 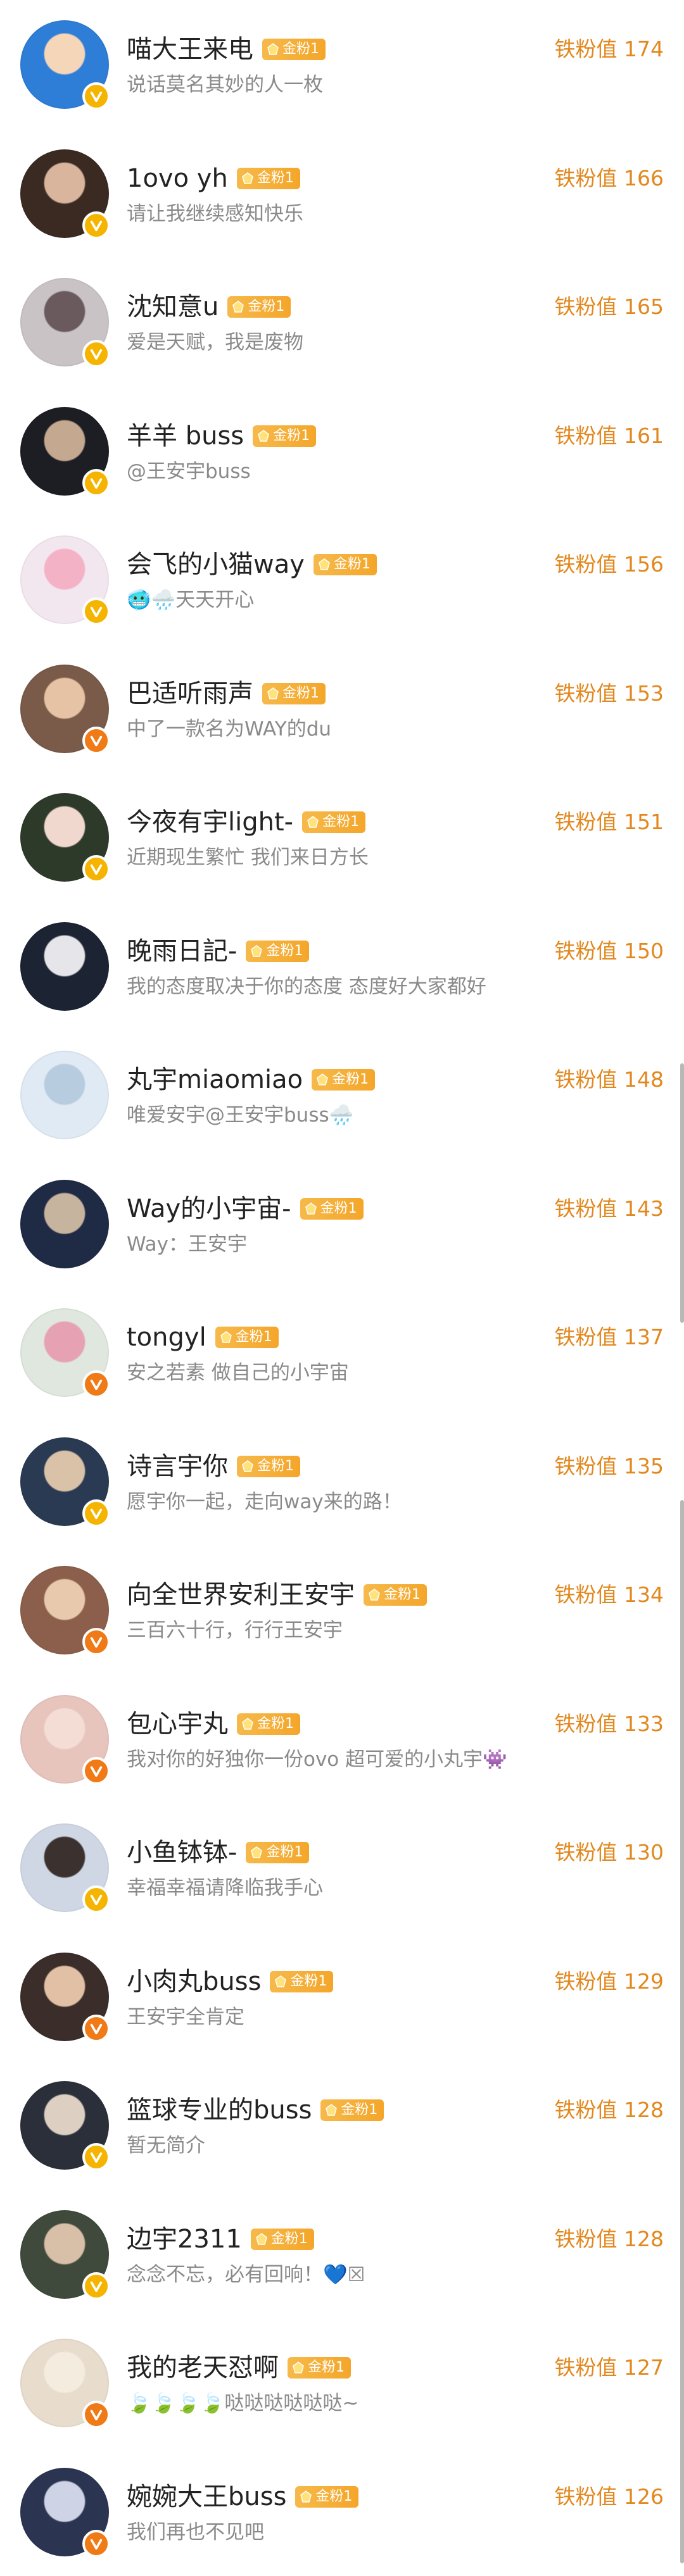 What do you see at coordinates (609, 1724) in the screenshot?
I see `iron-fan-score: 铁粉值 133` at bounding box center [609, 1724].